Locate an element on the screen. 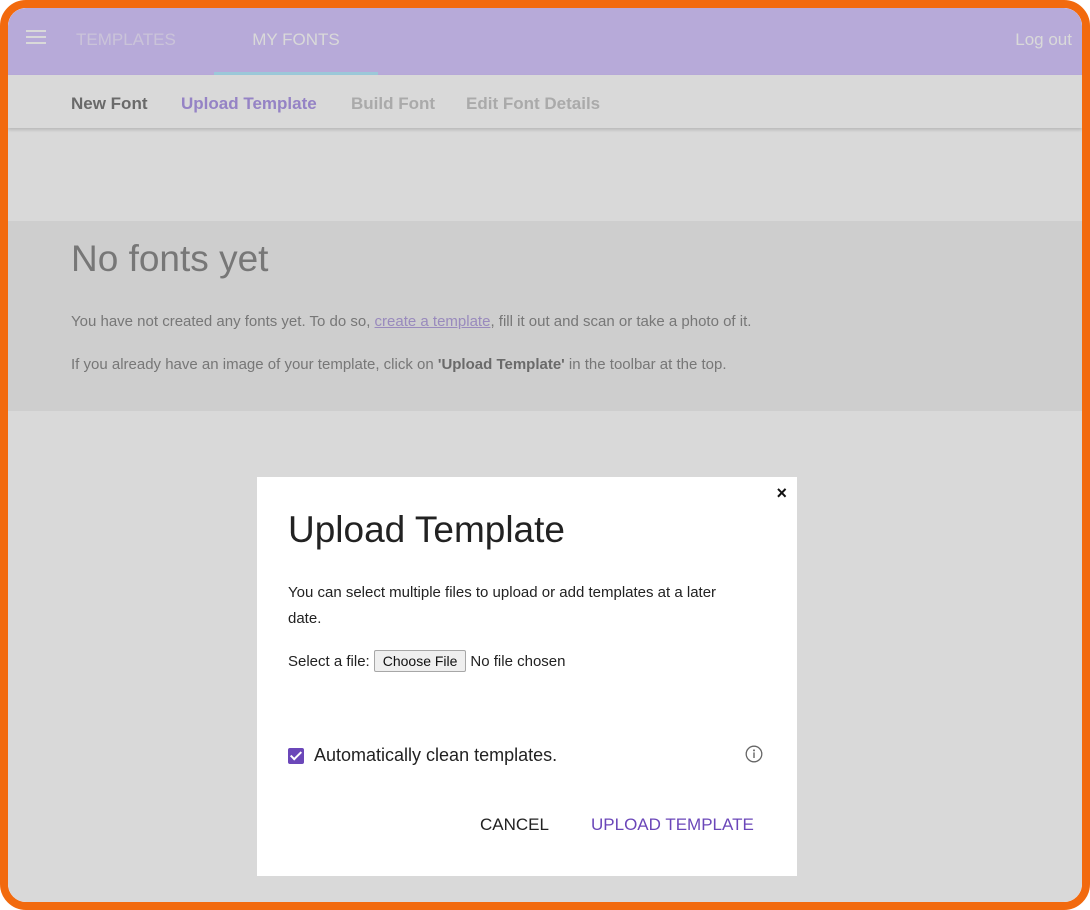  file-status: No file chosen is located at coordinates (518, 661).